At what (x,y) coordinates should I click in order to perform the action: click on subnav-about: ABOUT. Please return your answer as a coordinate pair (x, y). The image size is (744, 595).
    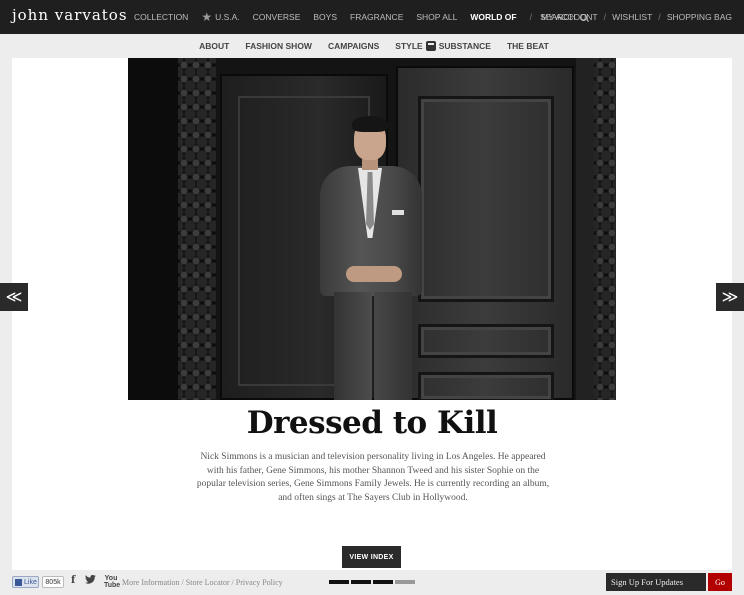
    Looking at the image, I should click on (214, 46).